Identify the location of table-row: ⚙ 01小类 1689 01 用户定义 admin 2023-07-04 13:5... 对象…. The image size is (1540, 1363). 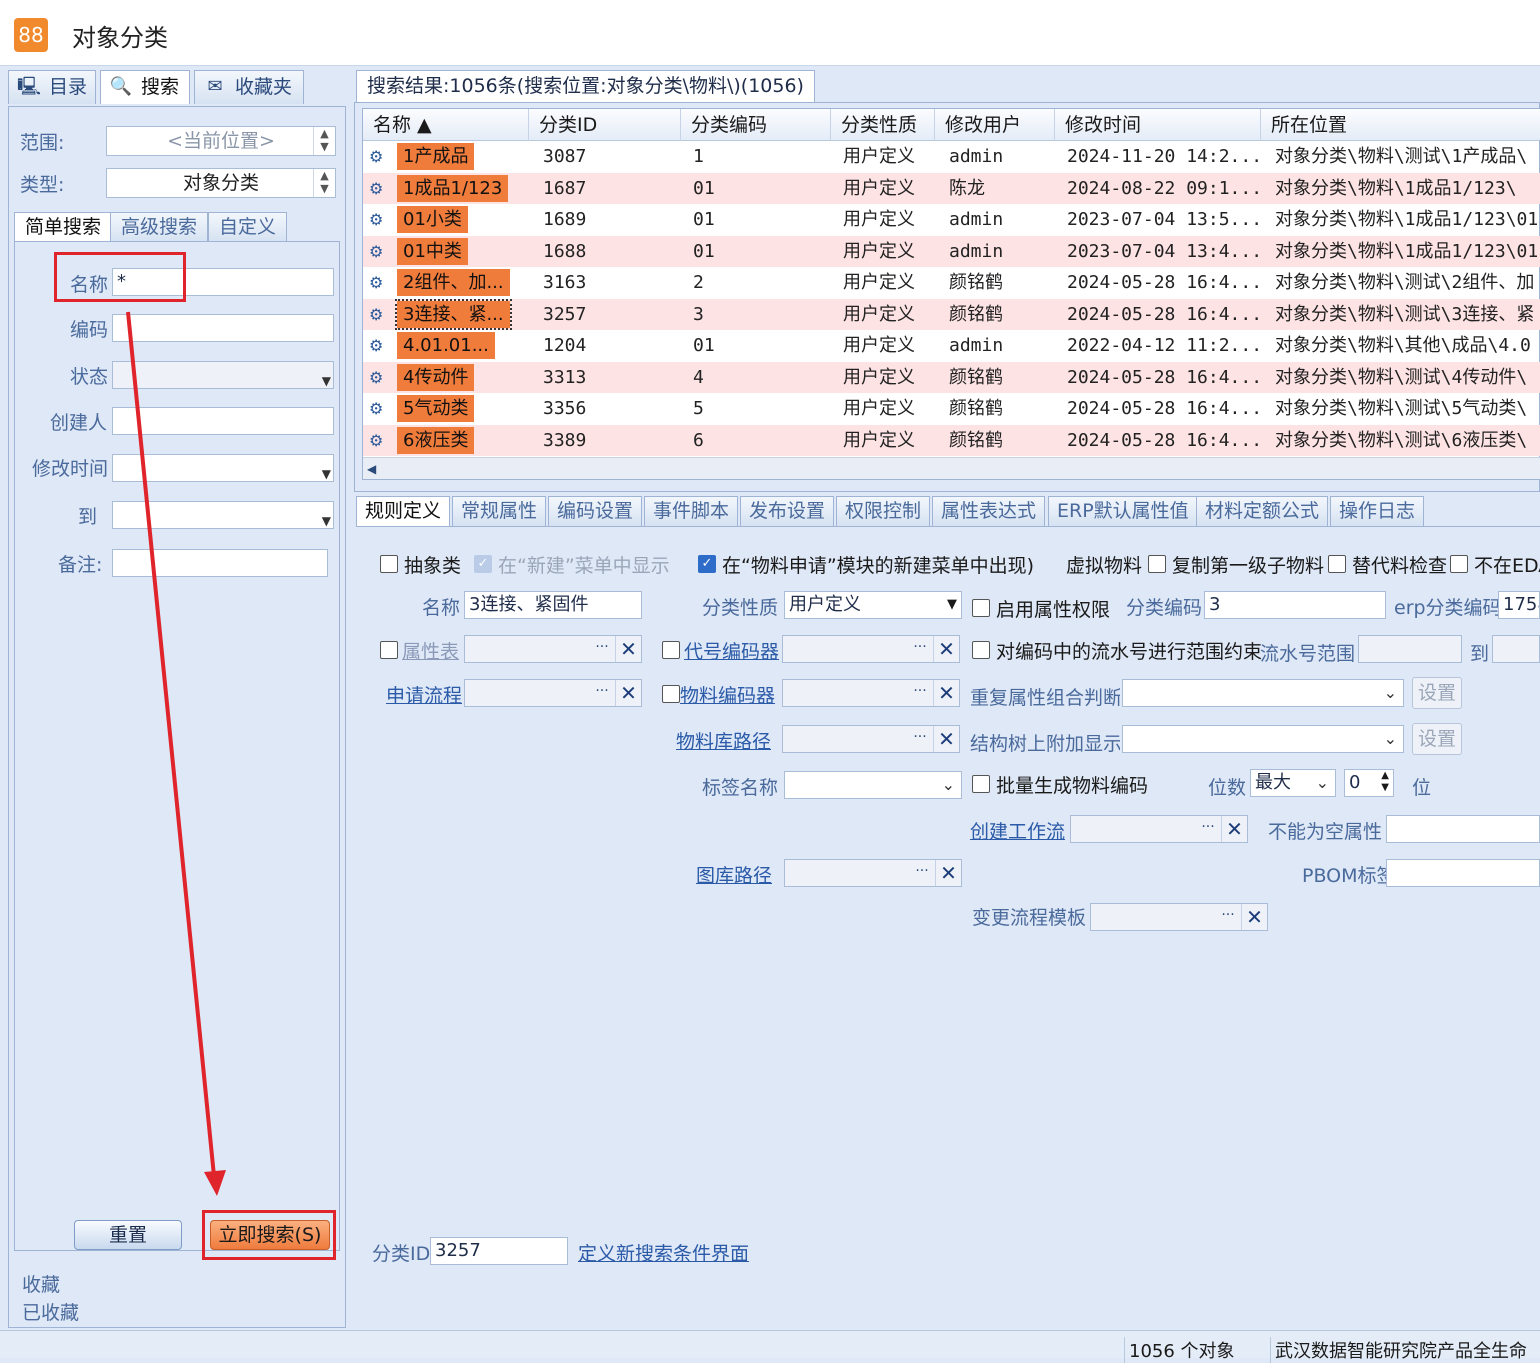
(951, 220).